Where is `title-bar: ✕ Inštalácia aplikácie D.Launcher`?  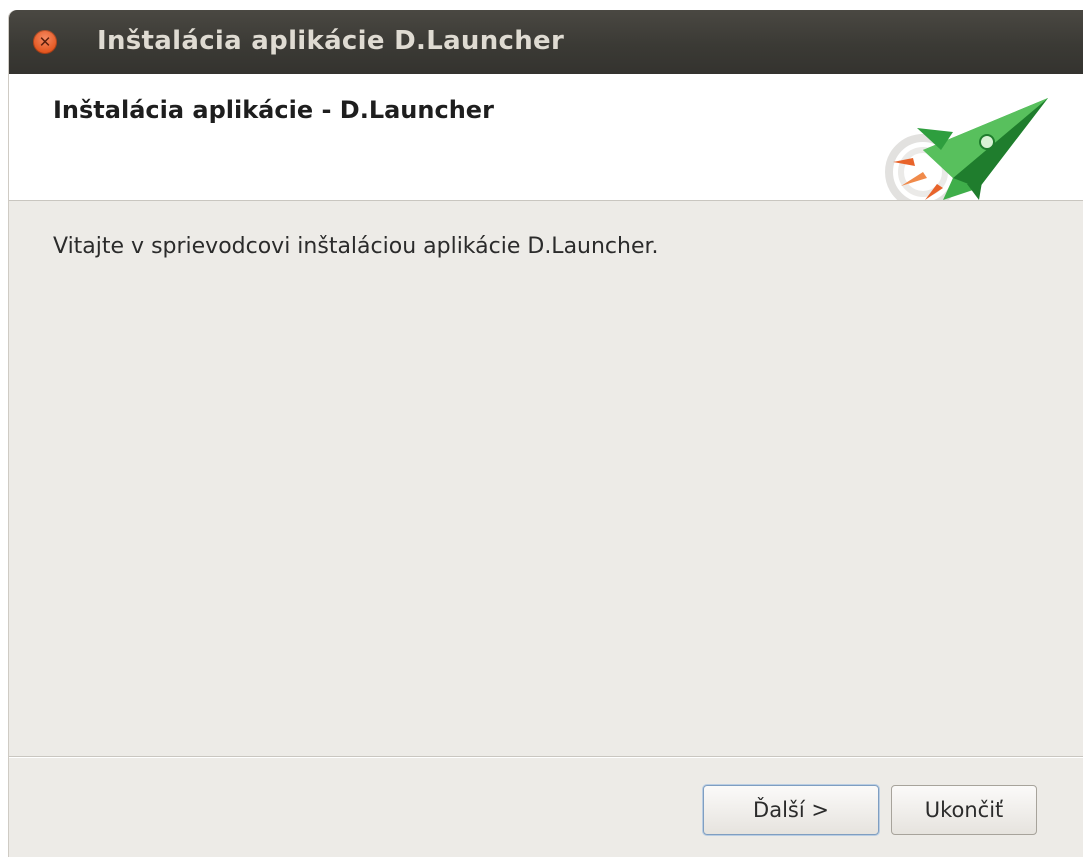 title-bar: ✕ Inštalácia aplikácie D.Launcher is located at coordinates (546, 42).